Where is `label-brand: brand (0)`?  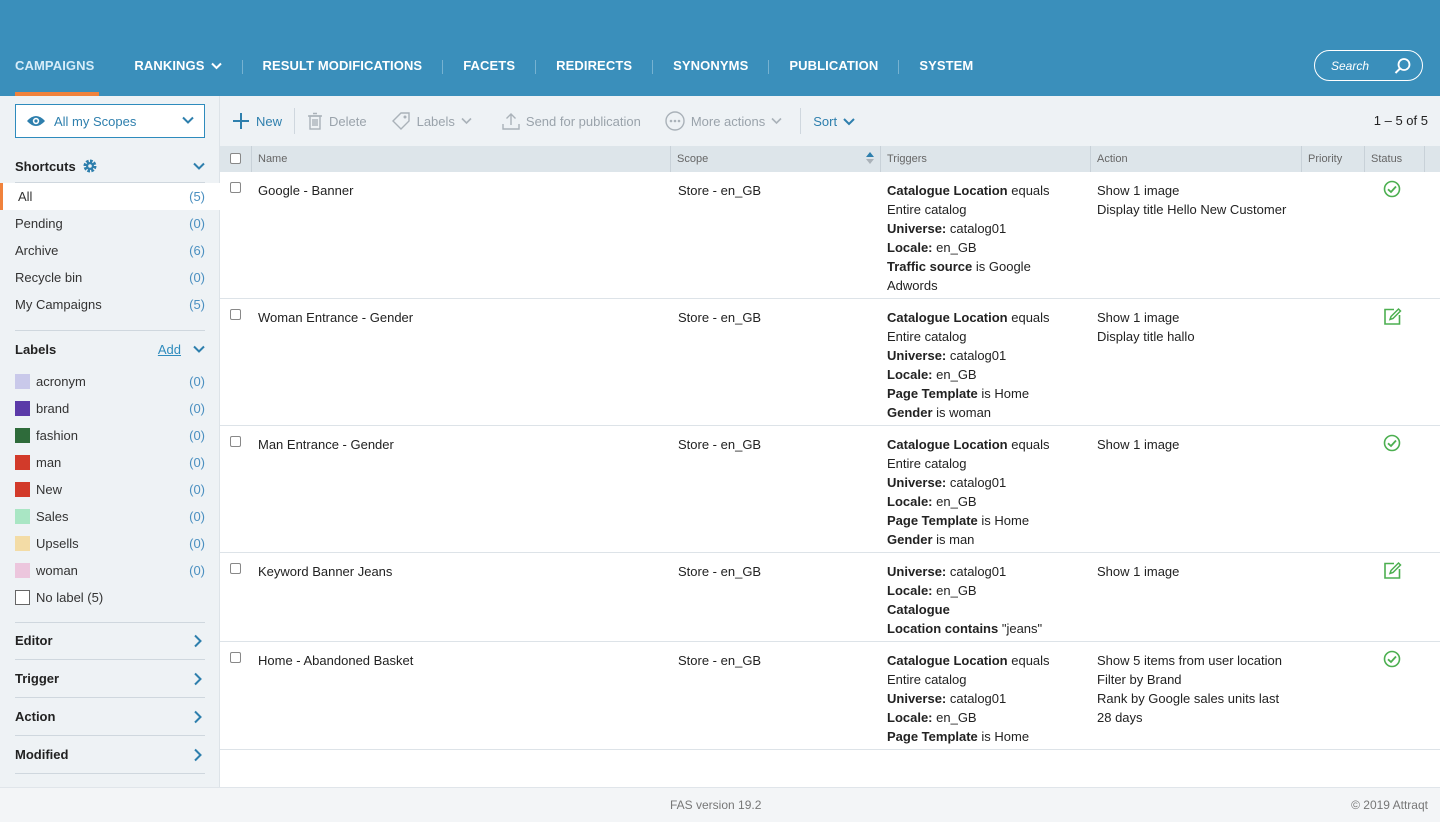 label-brand: brand (0) is located at coordinates (110, 408).